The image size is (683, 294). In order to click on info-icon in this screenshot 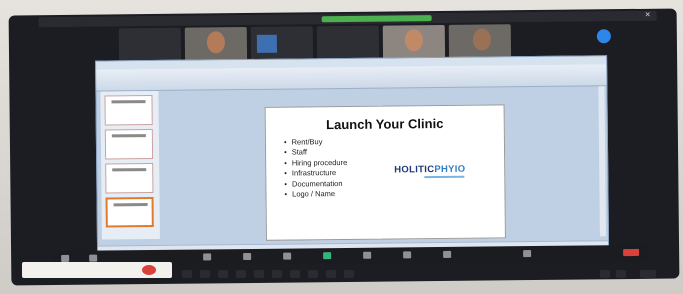, I will do `click(603, 36)`.